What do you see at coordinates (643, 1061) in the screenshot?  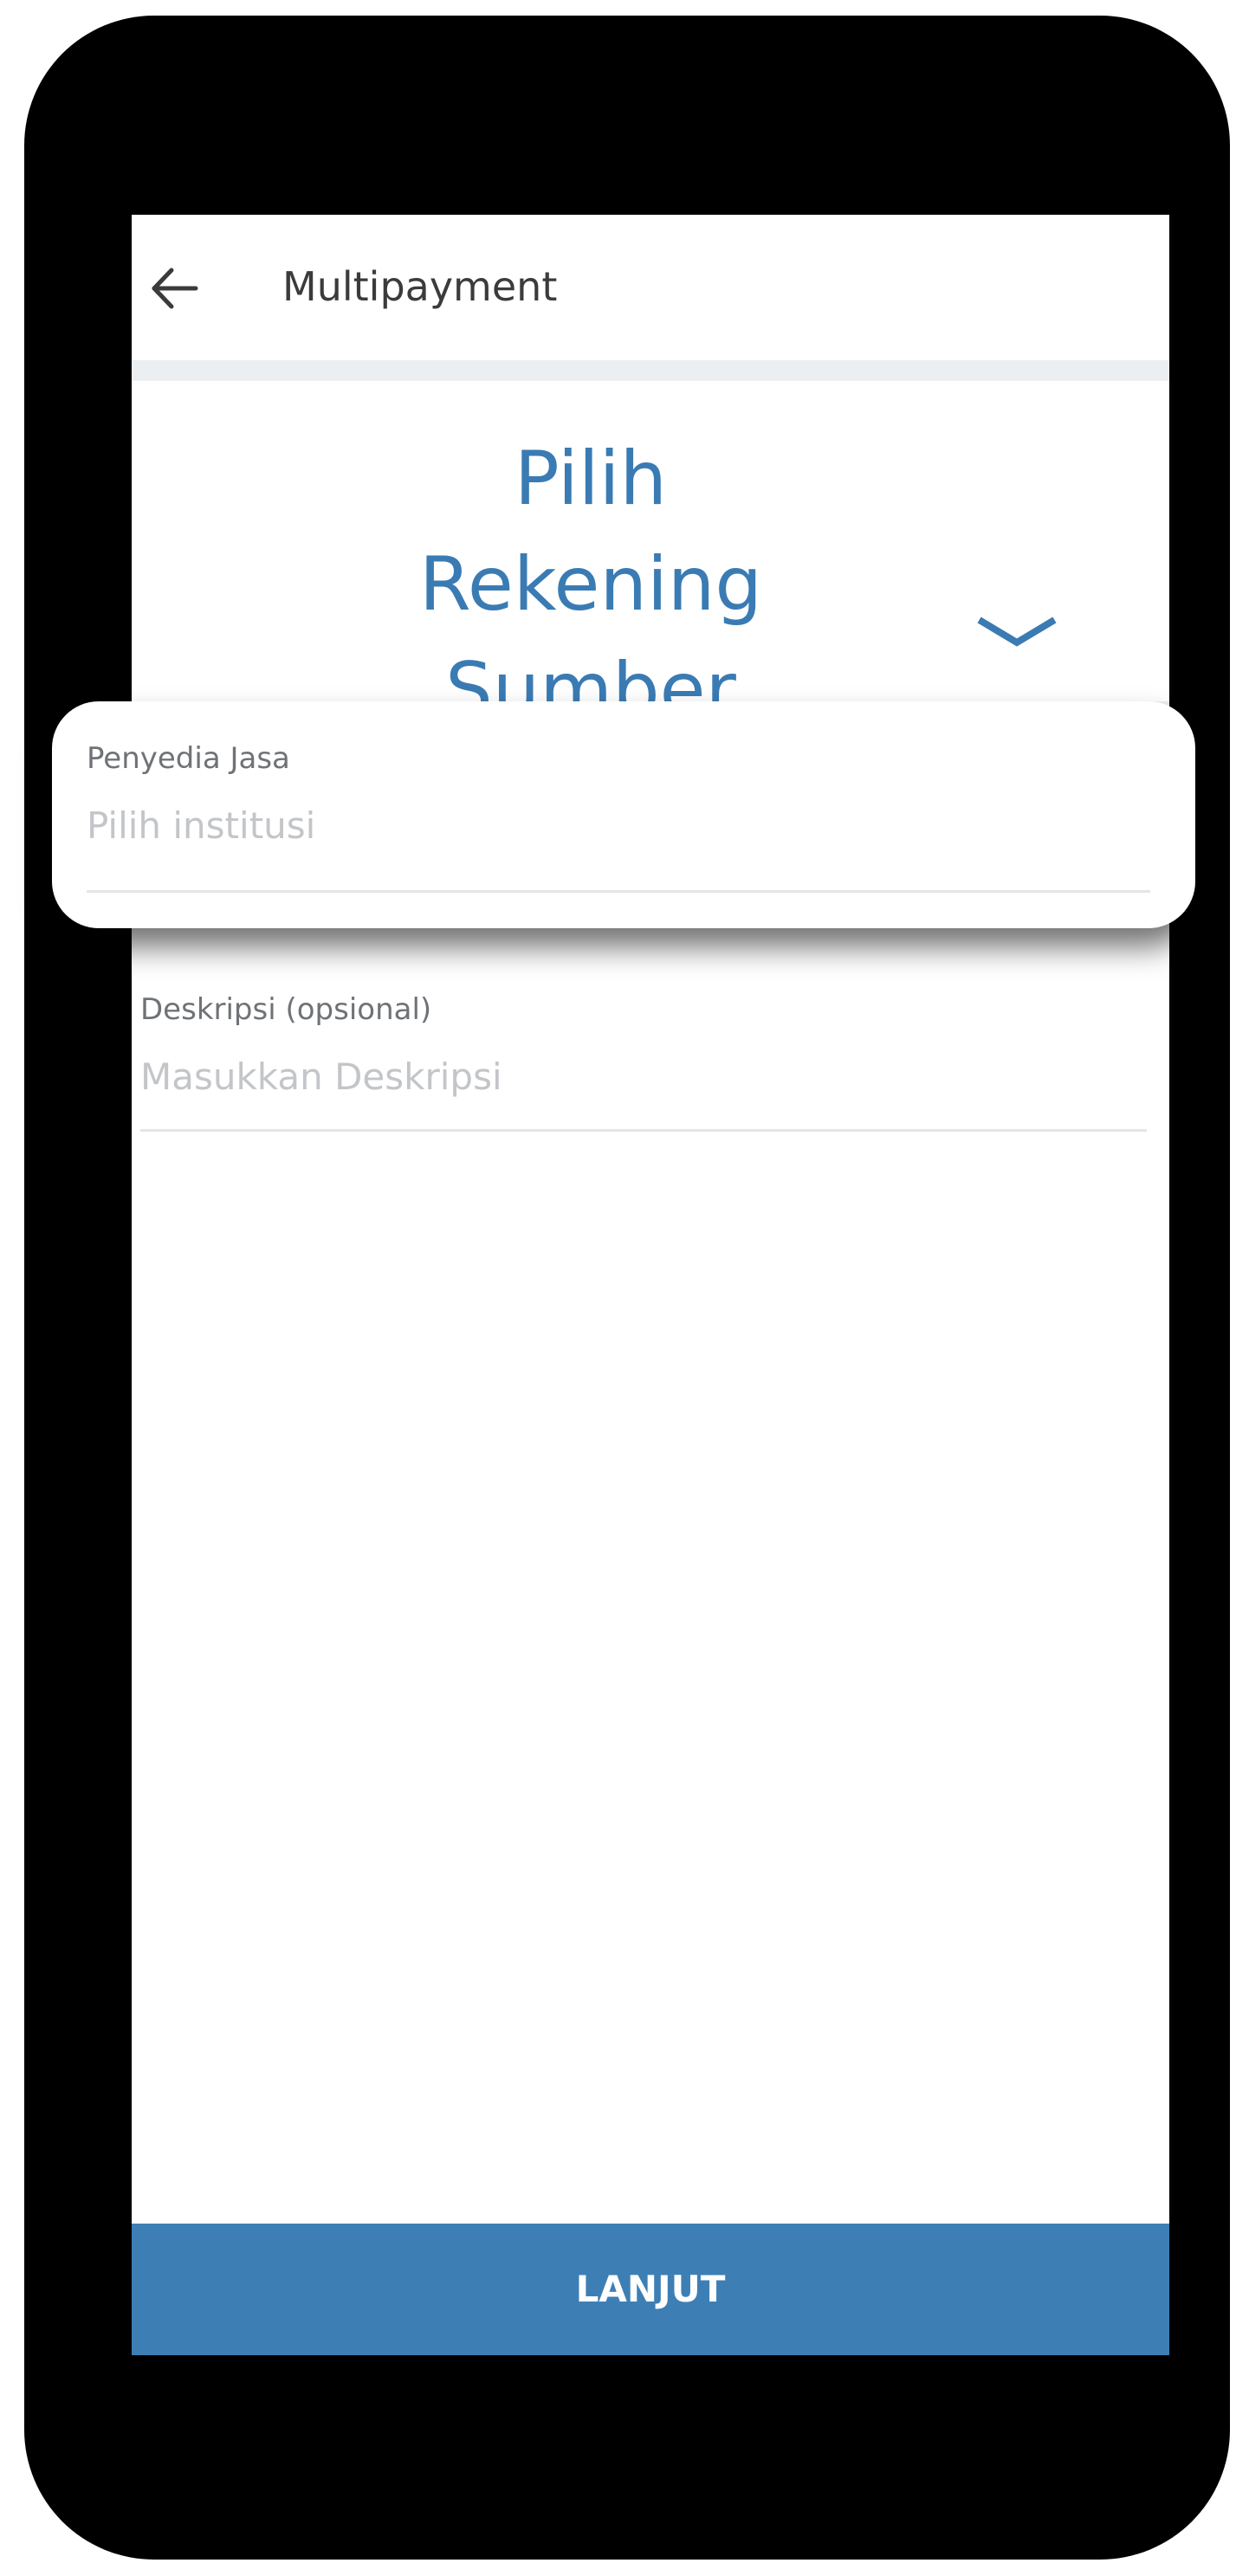 I see `description-field: Deskripsi (opsional) Masukkan Deskripsi` at bounding box center [643, 1061].